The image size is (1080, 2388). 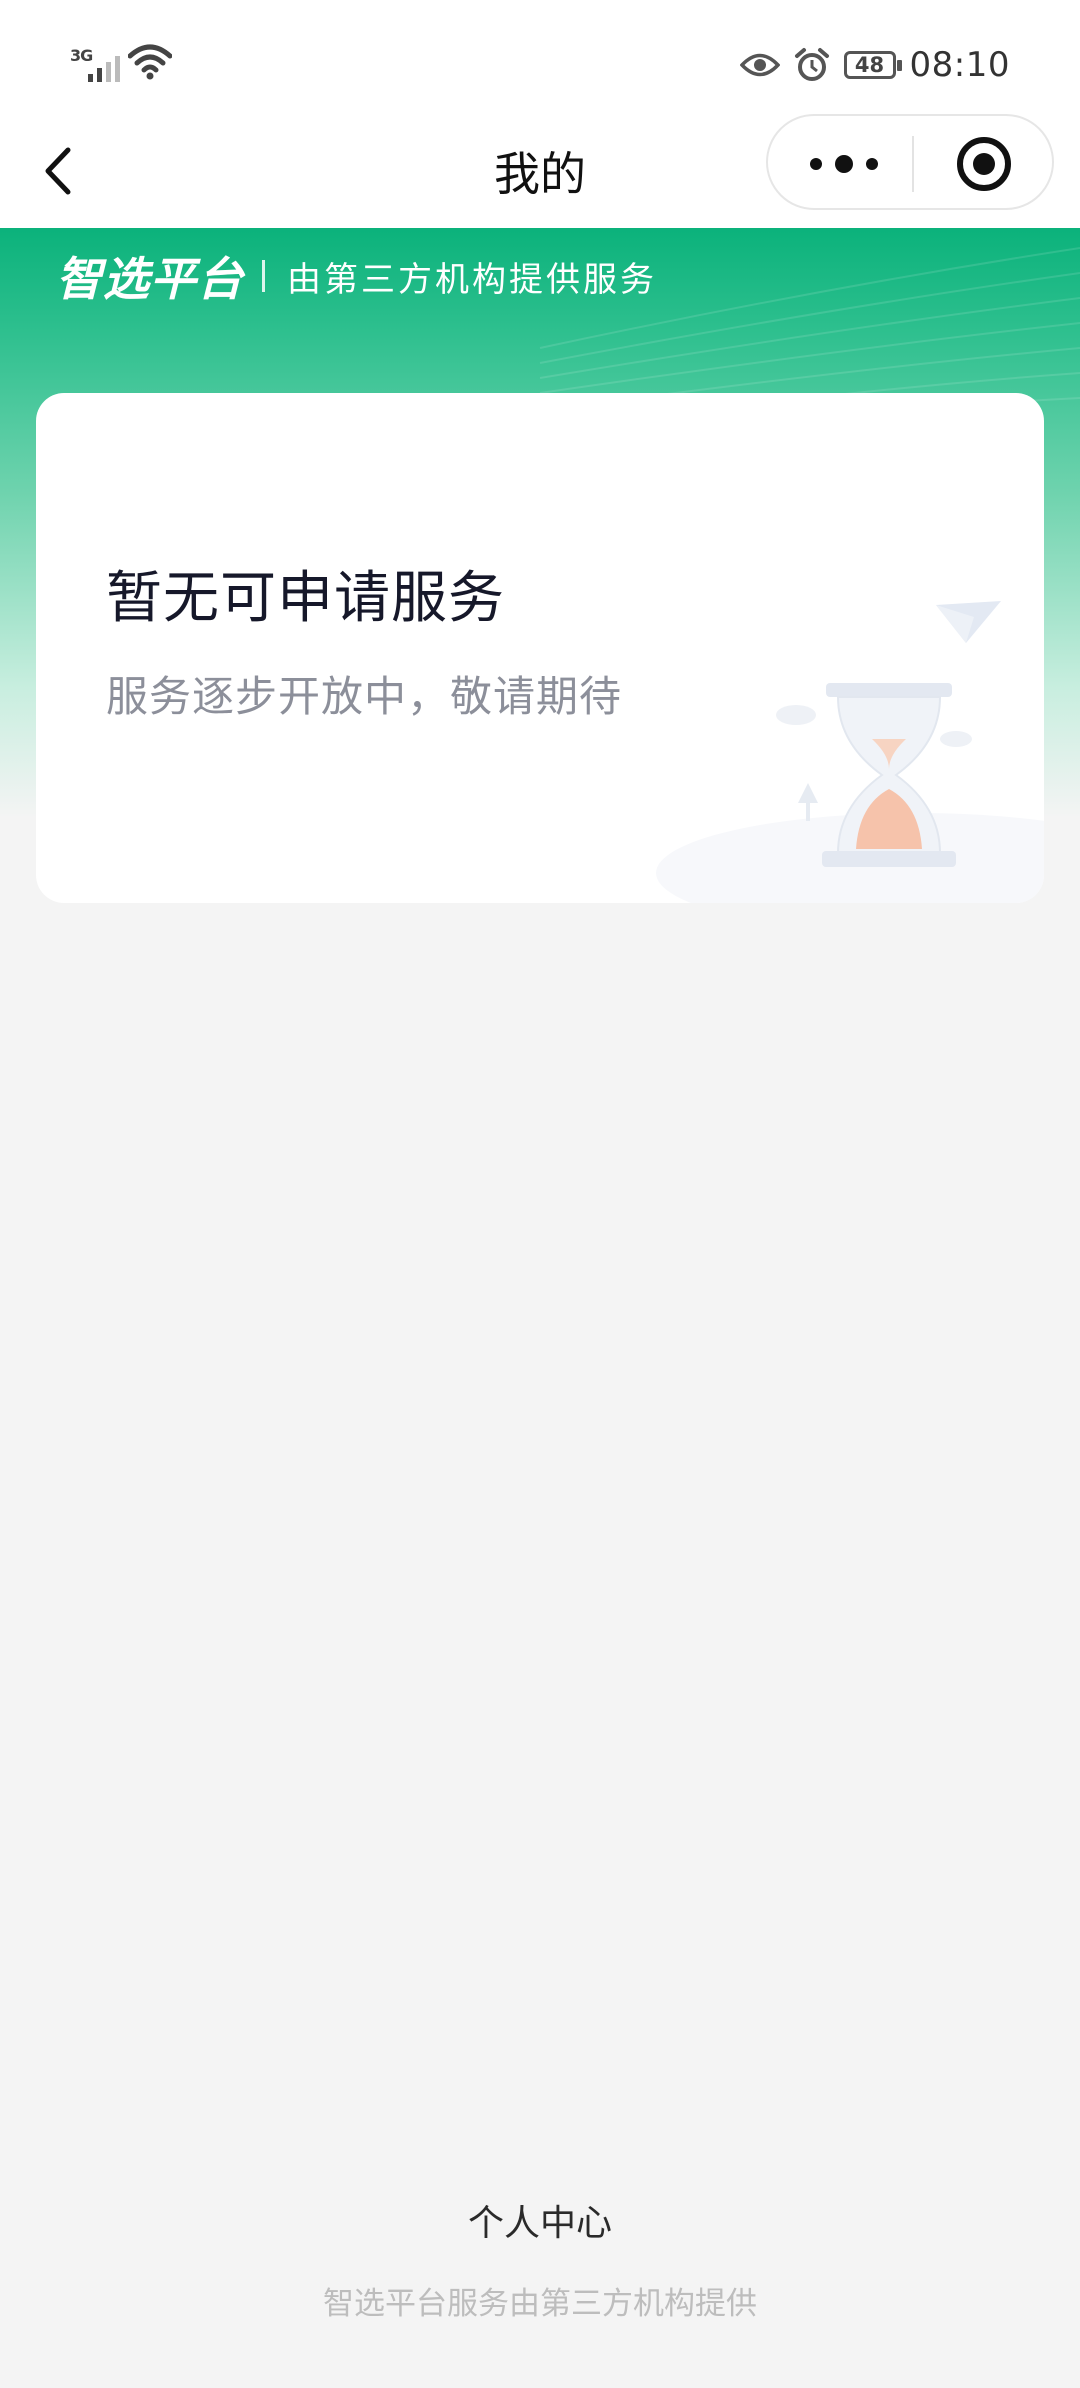 I want to click on alarm-icon, so click(x=811, y=64).